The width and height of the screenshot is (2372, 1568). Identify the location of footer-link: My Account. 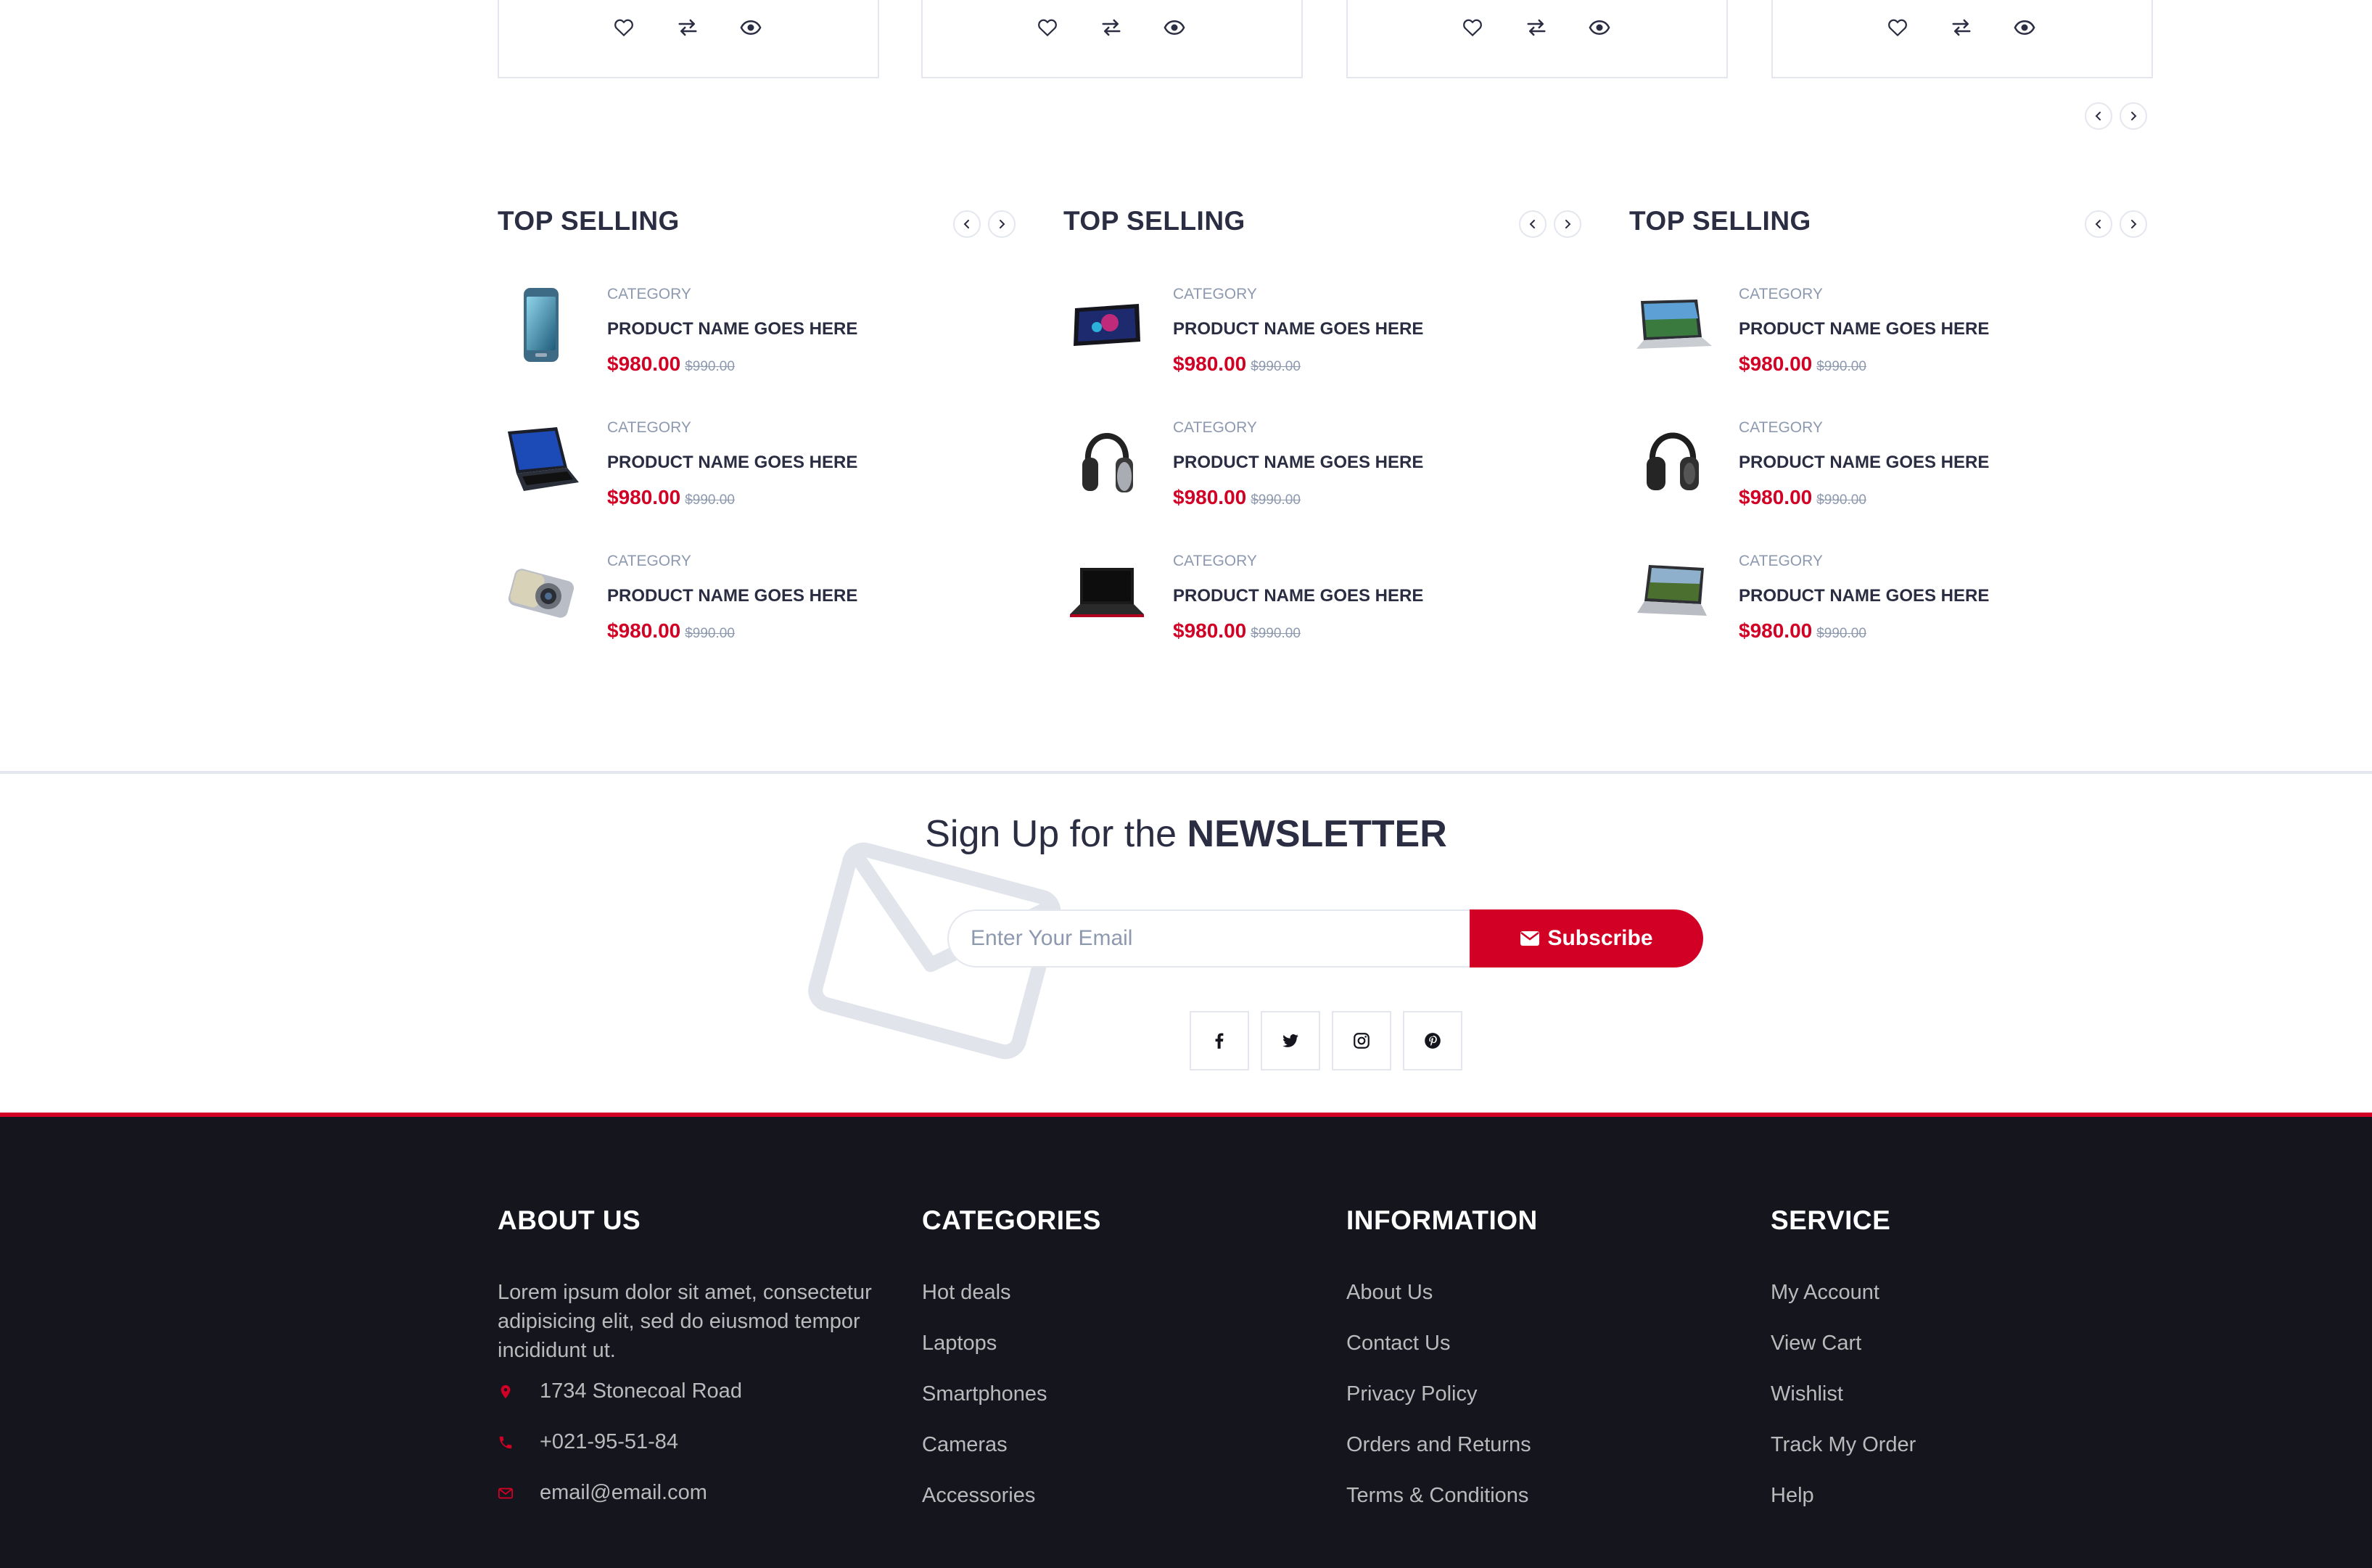
(1825, 1293).